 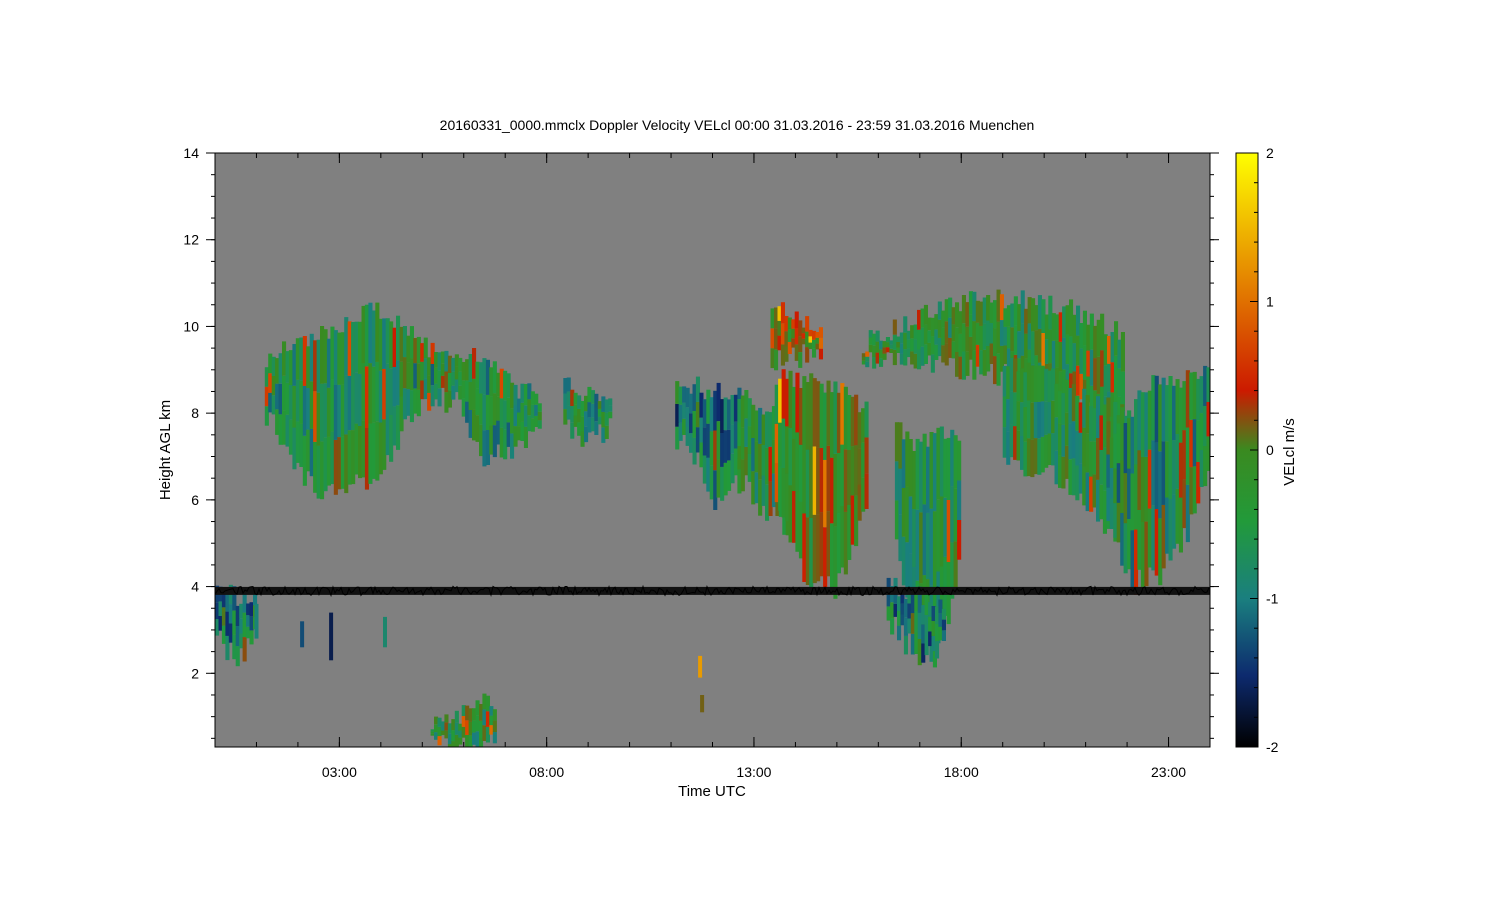 What do you see at coordinates (753, 772) in the screenshot?
I see `x-tick-label: 13:00` at bounding box center [753, 772].